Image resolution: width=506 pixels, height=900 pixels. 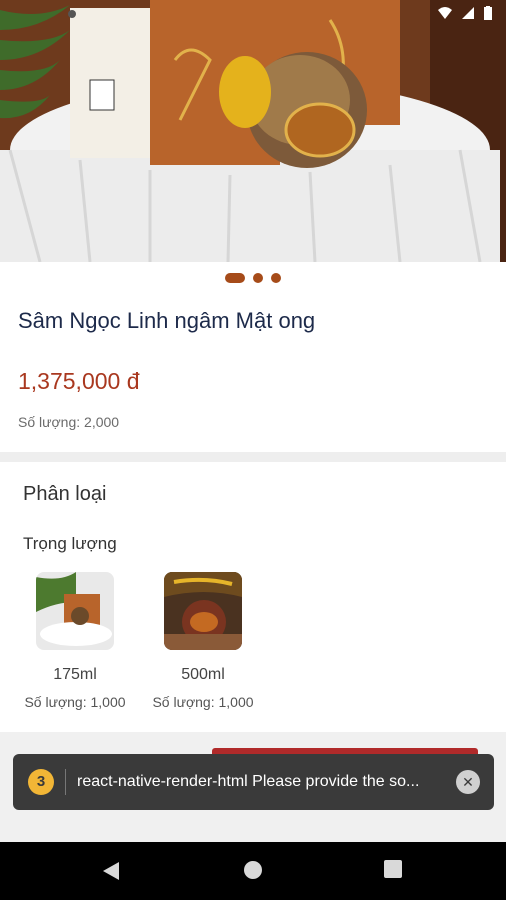 What do you see at coordinates (445, 13) in the screenshot?
I see `wifi-icon` at bounding box center [445, 13].